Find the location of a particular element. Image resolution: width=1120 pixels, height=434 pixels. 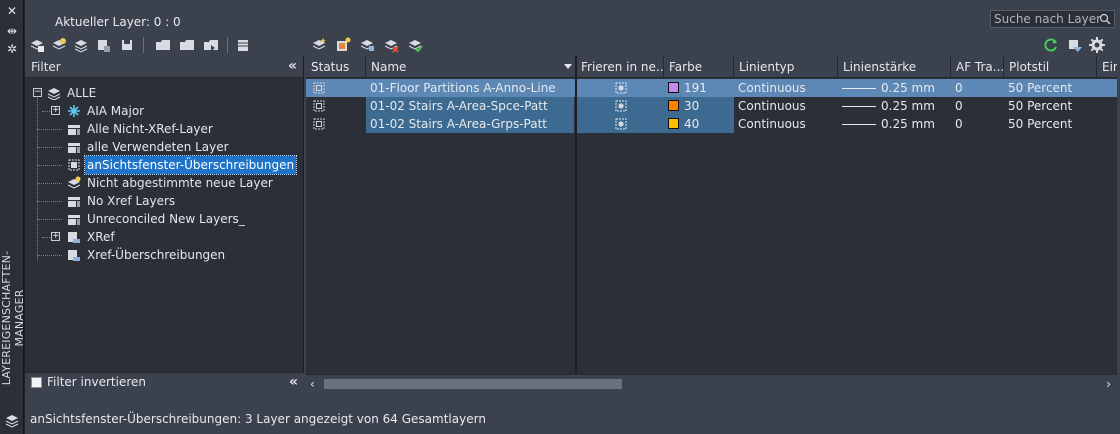

color-cell: 191 is located at coordinates (699, 88).